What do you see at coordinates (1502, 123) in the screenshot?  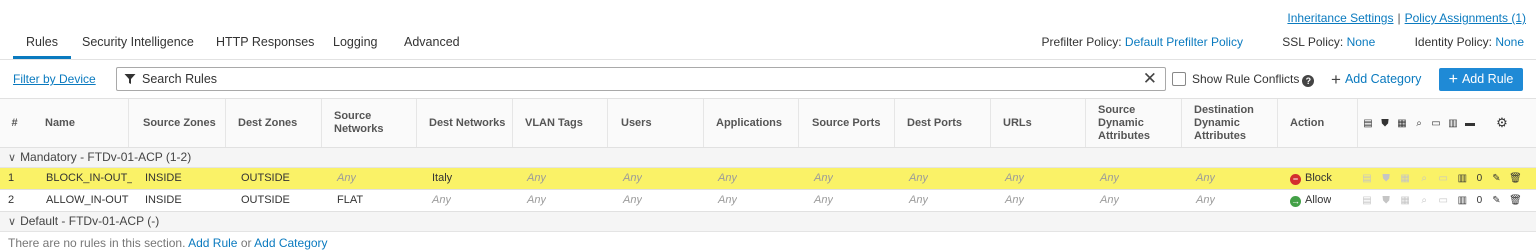 I see `gear-icon: ⚙` at bounding box center [1502, 123].